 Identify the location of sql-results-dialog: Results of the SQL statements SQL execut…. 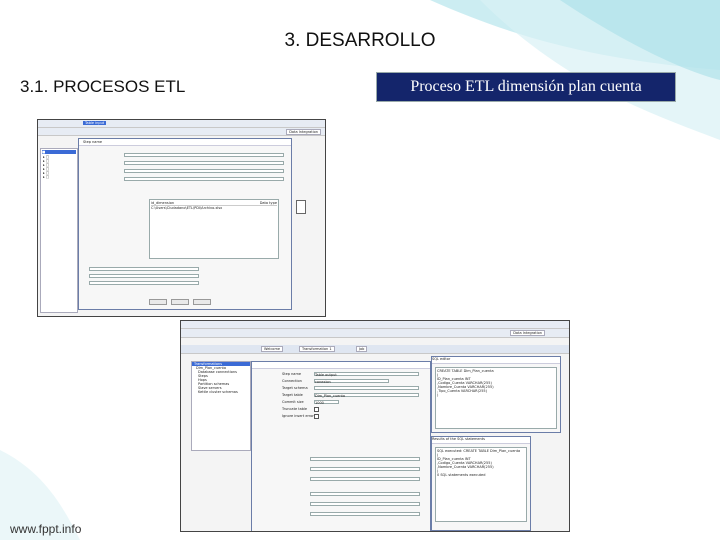
(481, 483).